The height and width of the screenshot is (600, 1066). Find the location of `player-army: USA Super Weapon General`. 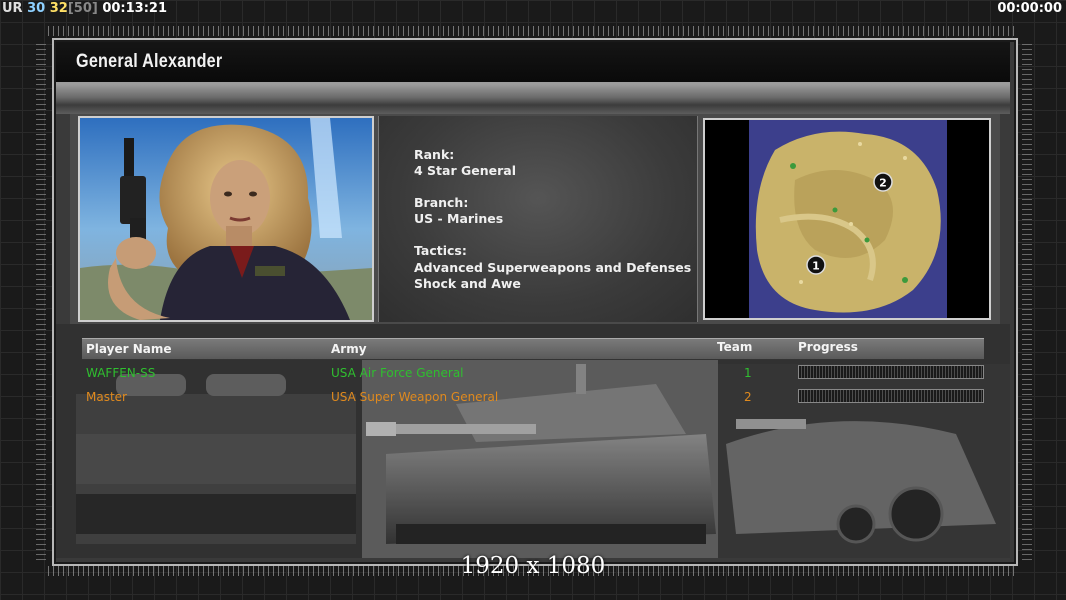

player-army: USA Super Weapon General is located at coordinates (415, 397).